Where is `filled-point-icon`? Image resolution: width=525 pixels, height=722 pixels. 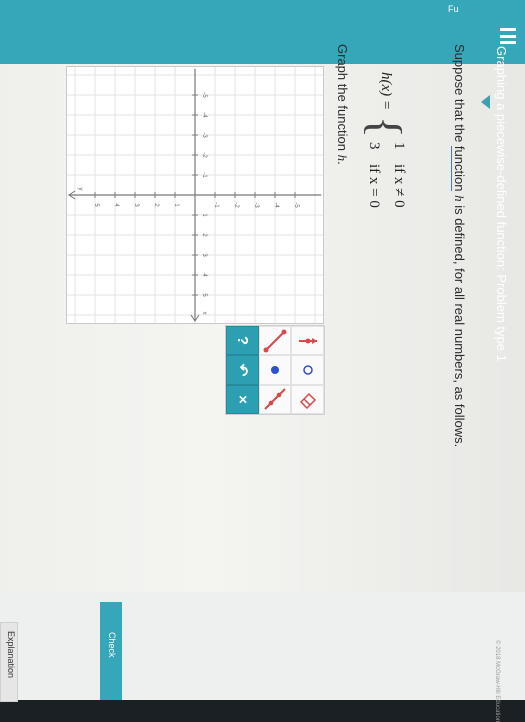 filled-point-icon is located at coordinates (274, 369).